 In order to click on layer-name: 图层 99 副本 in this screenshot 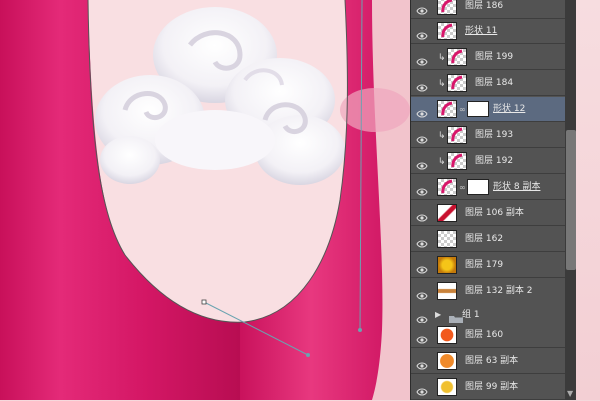, I will do `click(492, 387)`.